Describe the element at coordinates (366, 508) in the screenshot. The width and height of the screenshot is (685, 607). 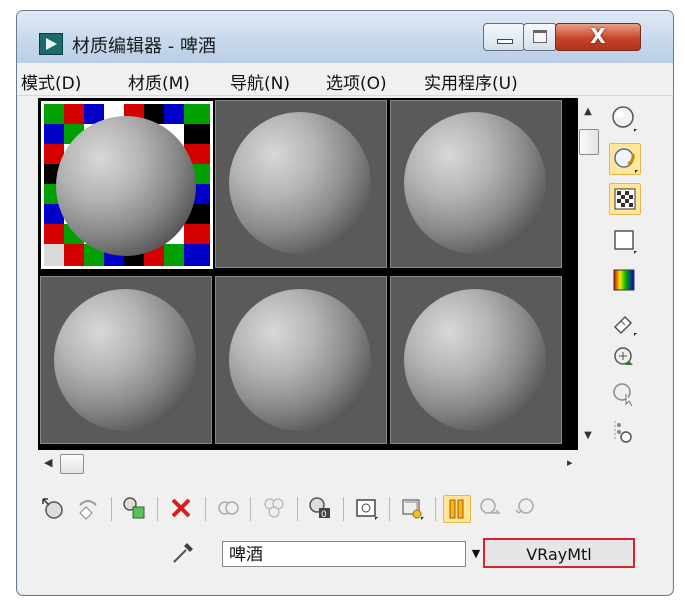
I see `show-map-in-viewport-icon` at that location.